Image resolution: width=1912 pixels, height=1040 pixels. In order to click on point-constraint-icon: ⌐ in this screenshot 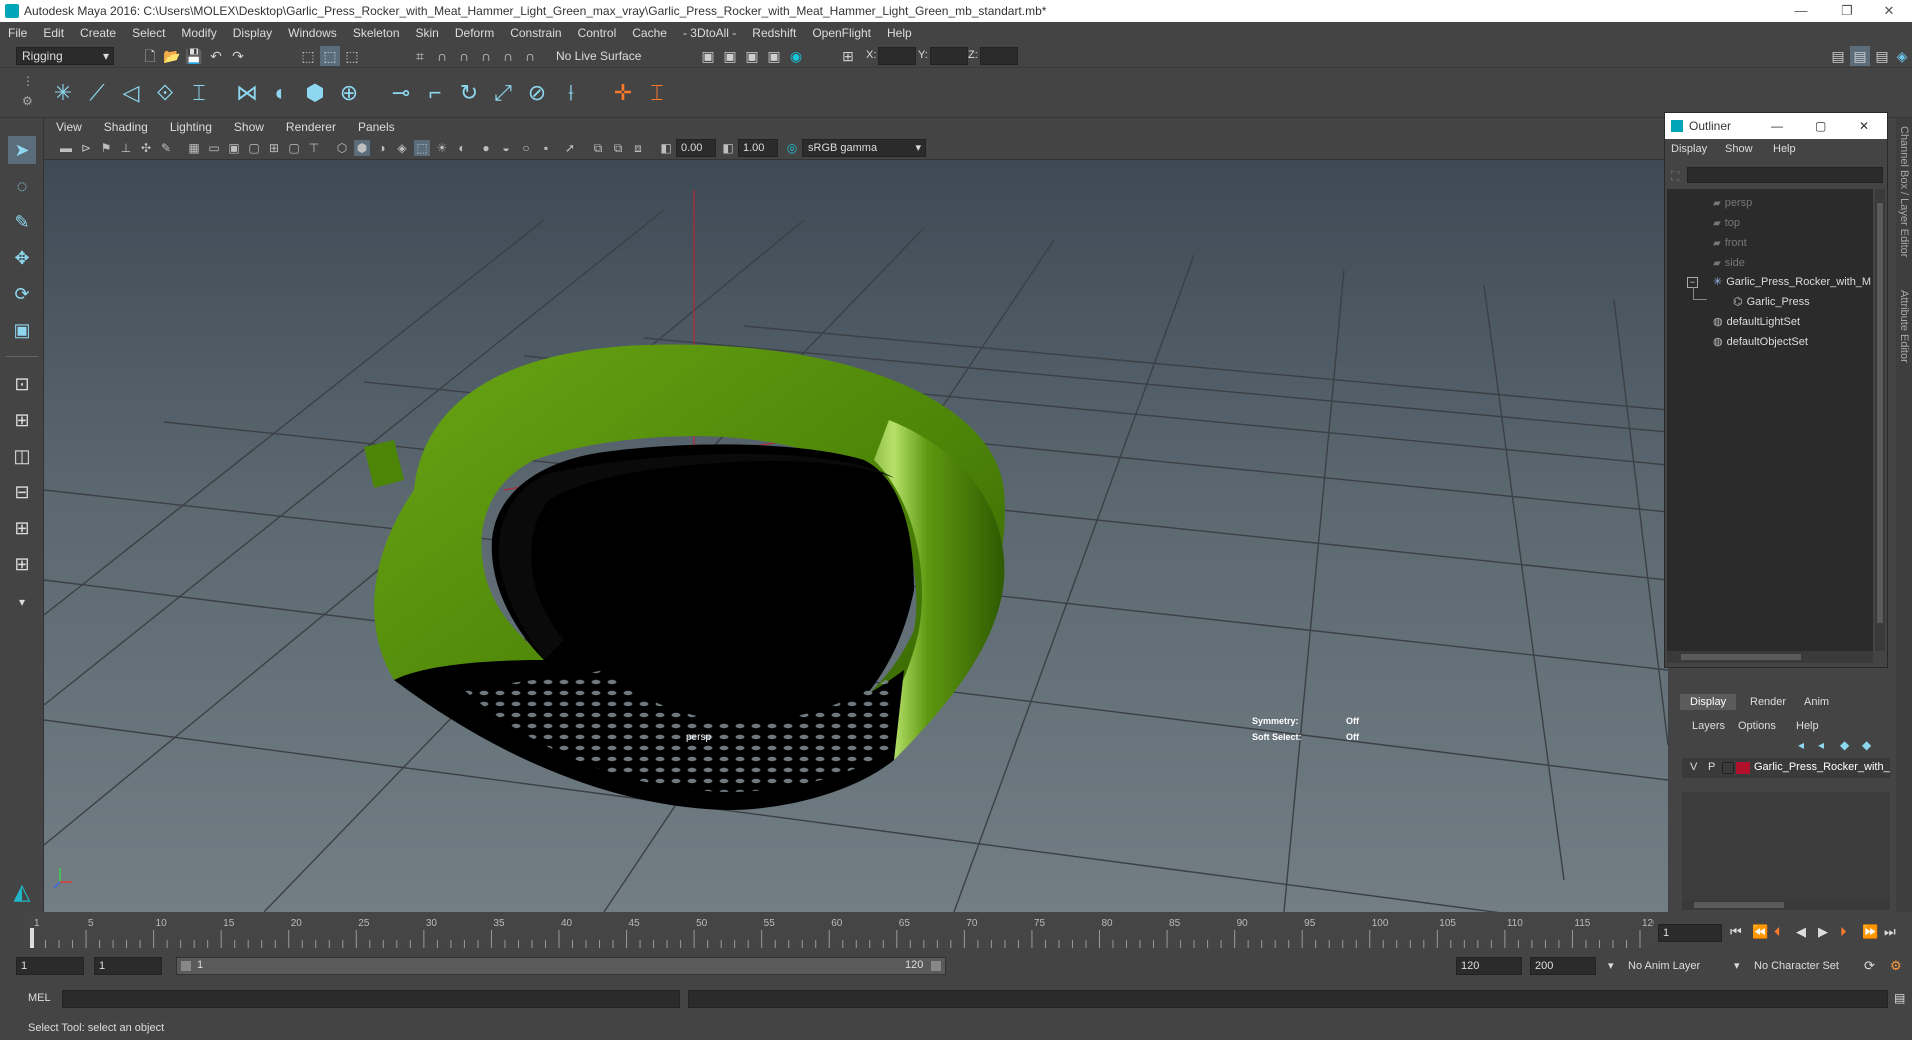, I will do `click(435, 93)`.